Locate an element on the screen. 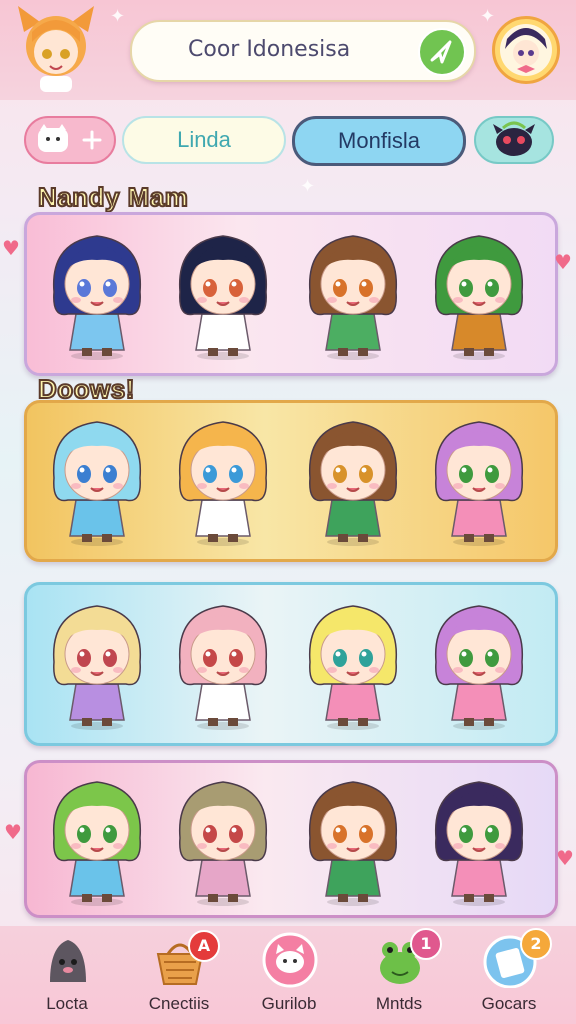  nav-label-gocars: Gocars is located at coordinates (509, 1003).